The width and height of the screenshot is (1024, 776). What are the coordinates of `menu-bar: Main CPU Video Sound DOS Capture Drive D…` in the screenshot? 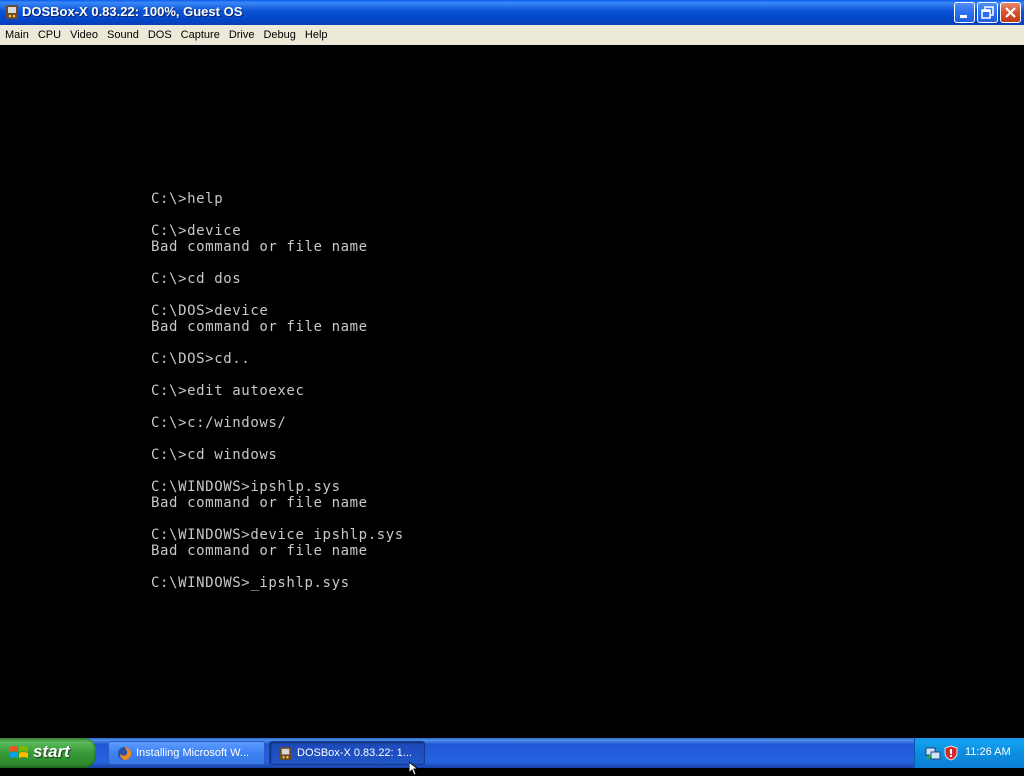 It's located at (512, 35).